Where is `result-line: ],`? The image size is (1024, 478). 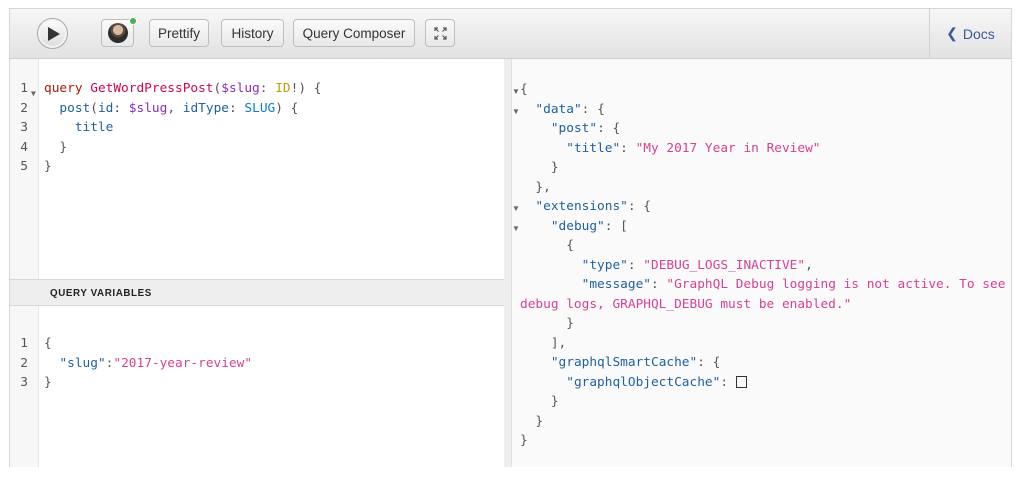
result-line: ], is located at coordinates (558, 343).